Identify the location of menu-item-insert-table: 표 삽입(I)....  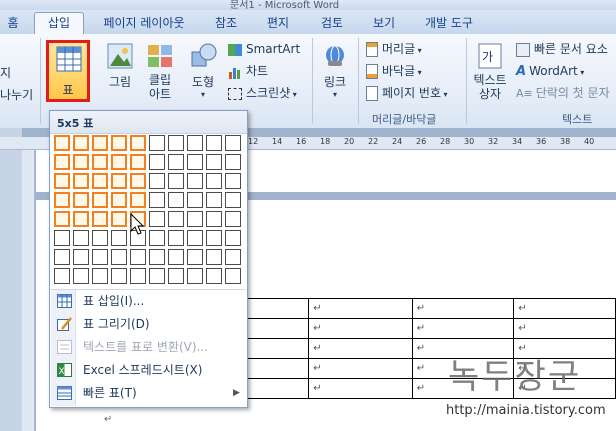
(148, 301).